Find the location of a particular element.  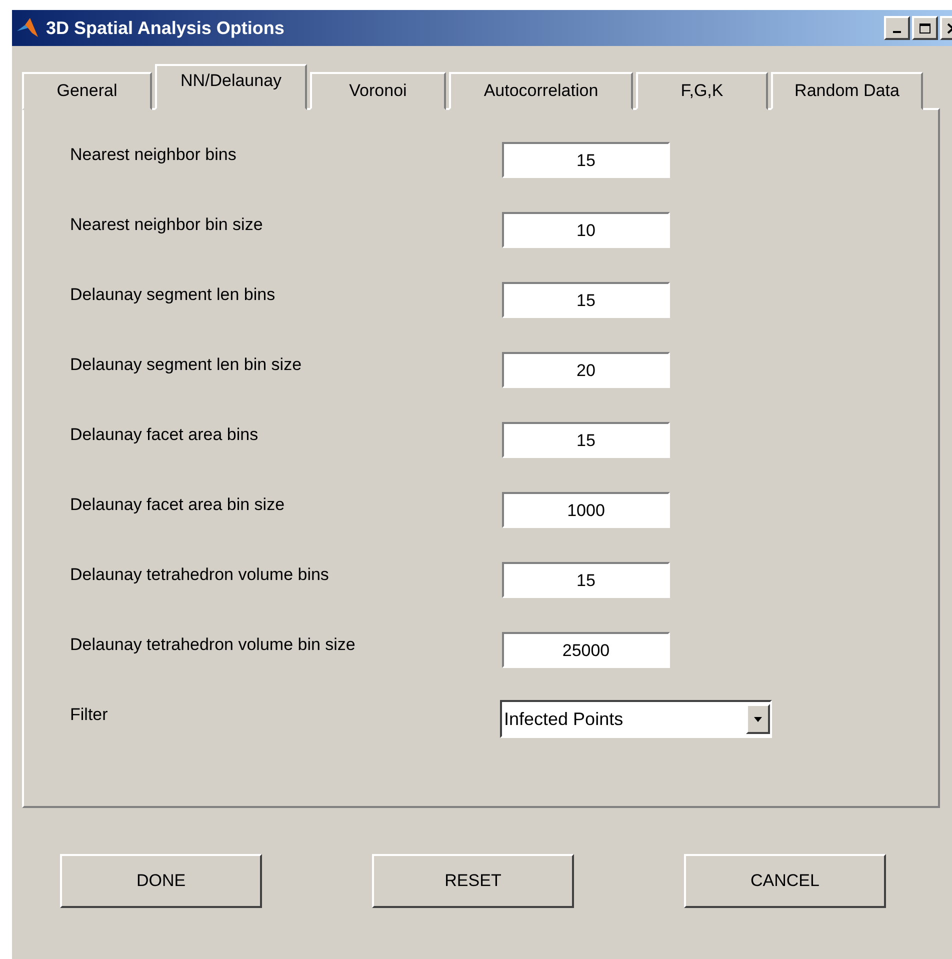

tab: NN/Delaunay is located at coordinates (231, 87).